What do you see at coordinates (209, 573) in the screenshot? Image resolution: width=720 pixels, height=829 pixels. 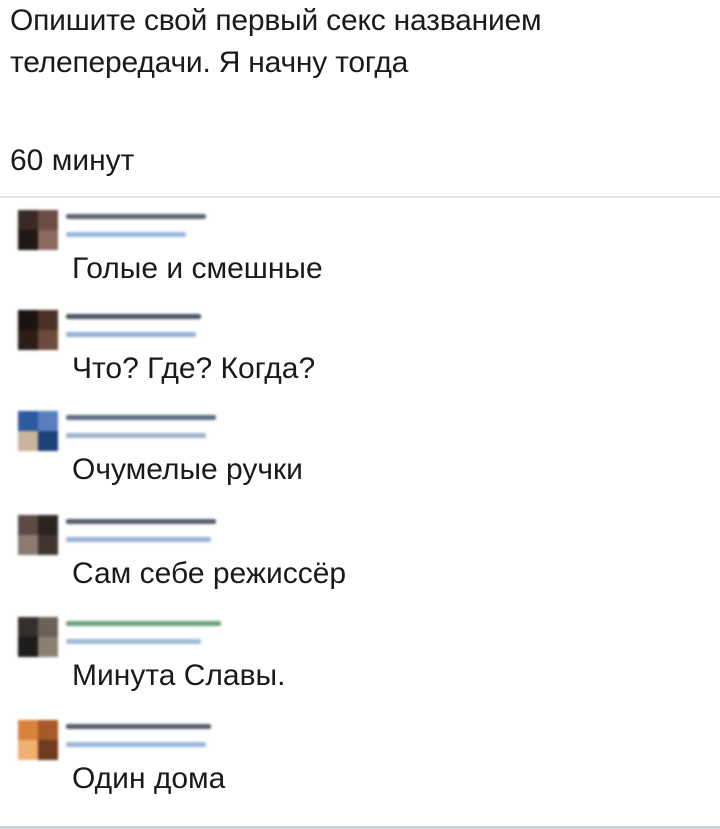 I see `comment-text: Сам себе режиссёр` at bounding box center [209, 573].